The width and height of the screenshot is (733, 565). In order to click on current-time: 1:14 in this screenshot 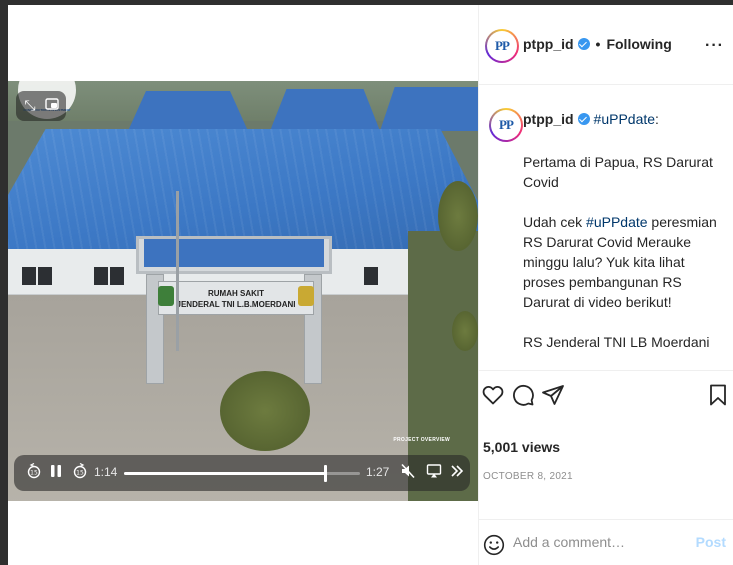, I will do `click(106, 472)`.